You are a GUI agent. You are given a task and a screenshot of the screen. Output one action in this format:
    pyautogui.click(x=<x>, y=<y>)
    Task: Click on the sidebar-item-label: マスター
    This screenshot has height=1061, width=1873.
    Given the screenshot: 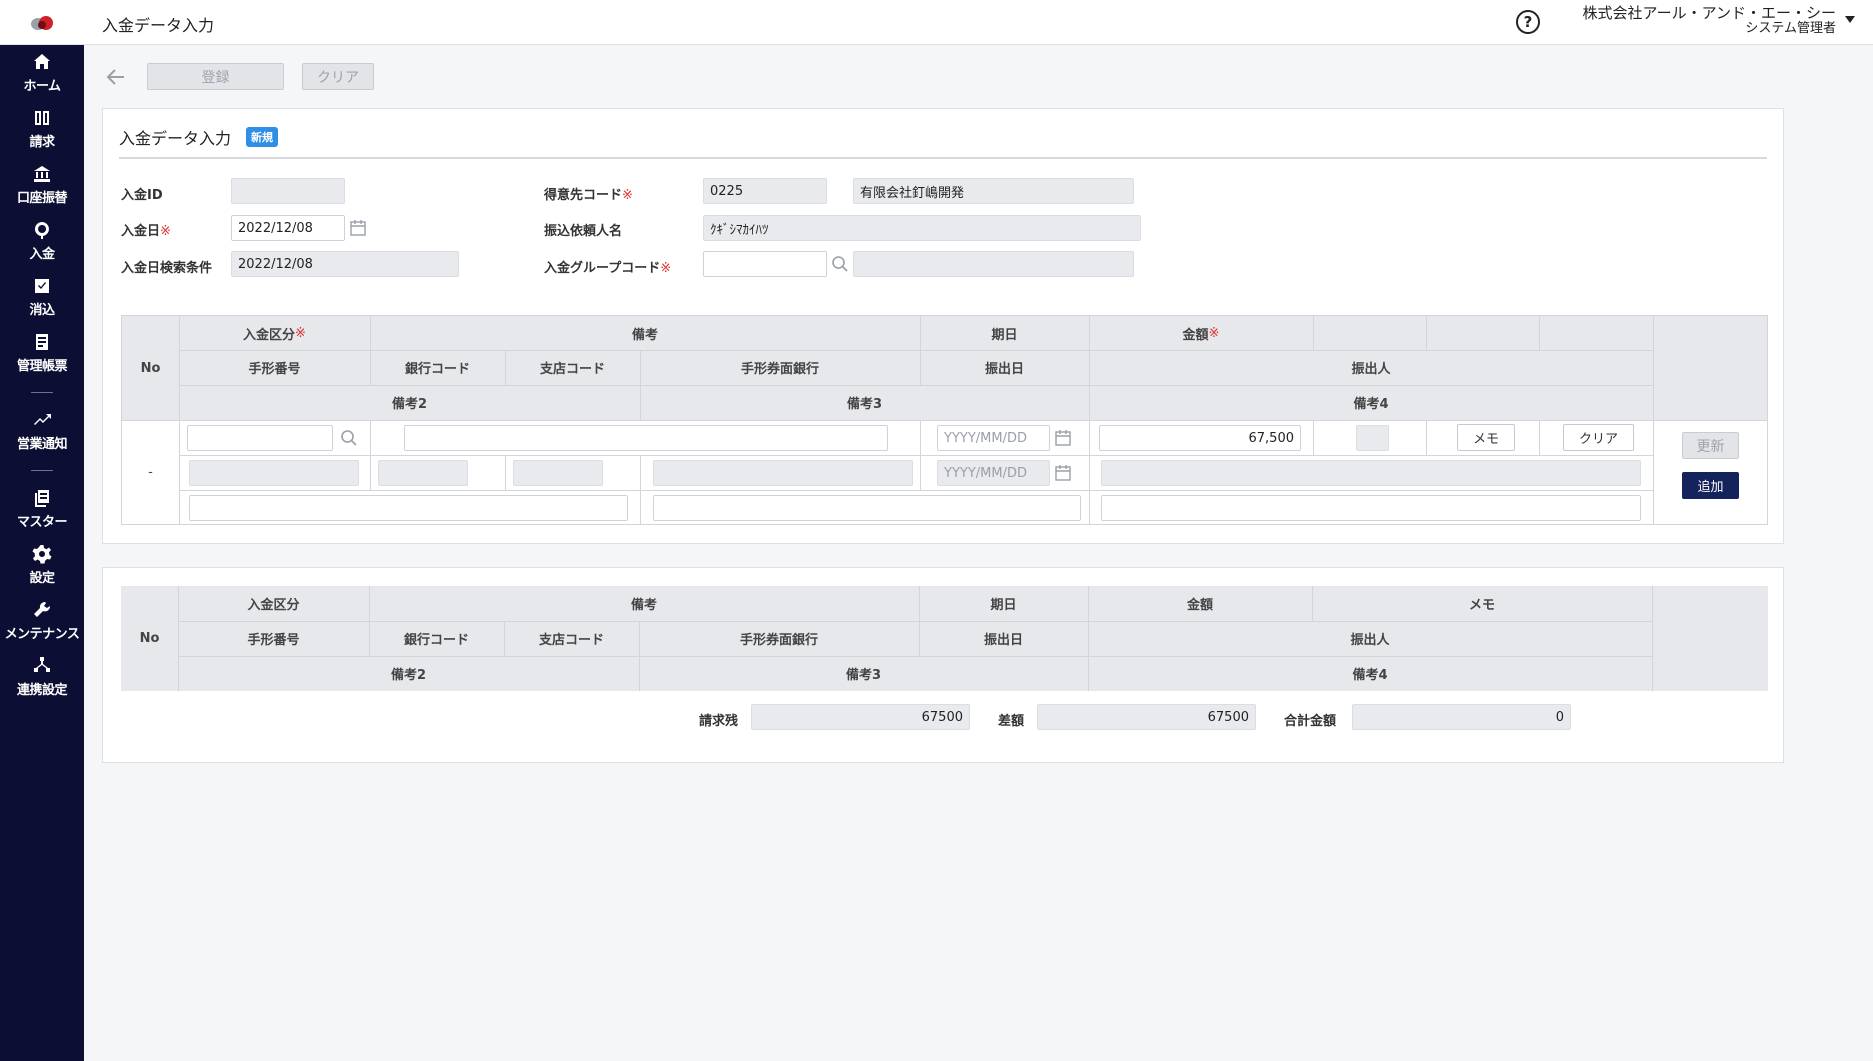 What is the action you would take?
    pyautogui.click(x=42, y=522)
    